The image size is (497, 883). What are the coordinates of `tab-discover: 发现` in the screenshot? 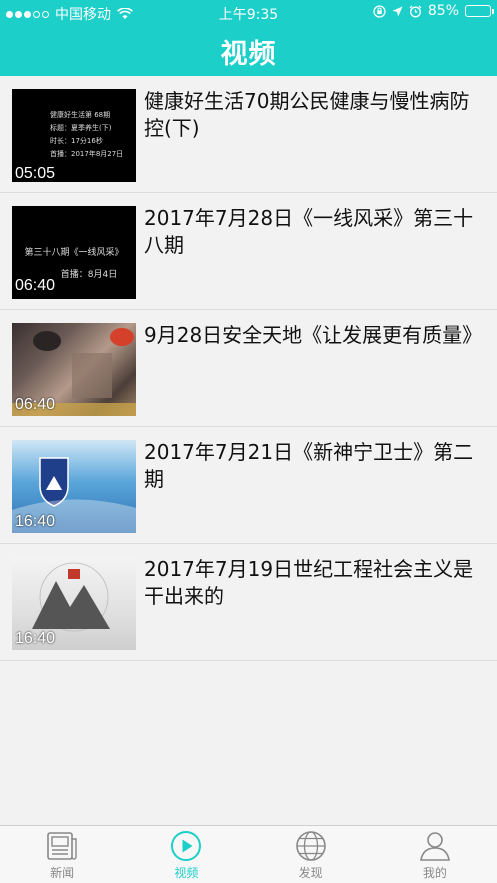 It's located at (311, 854).